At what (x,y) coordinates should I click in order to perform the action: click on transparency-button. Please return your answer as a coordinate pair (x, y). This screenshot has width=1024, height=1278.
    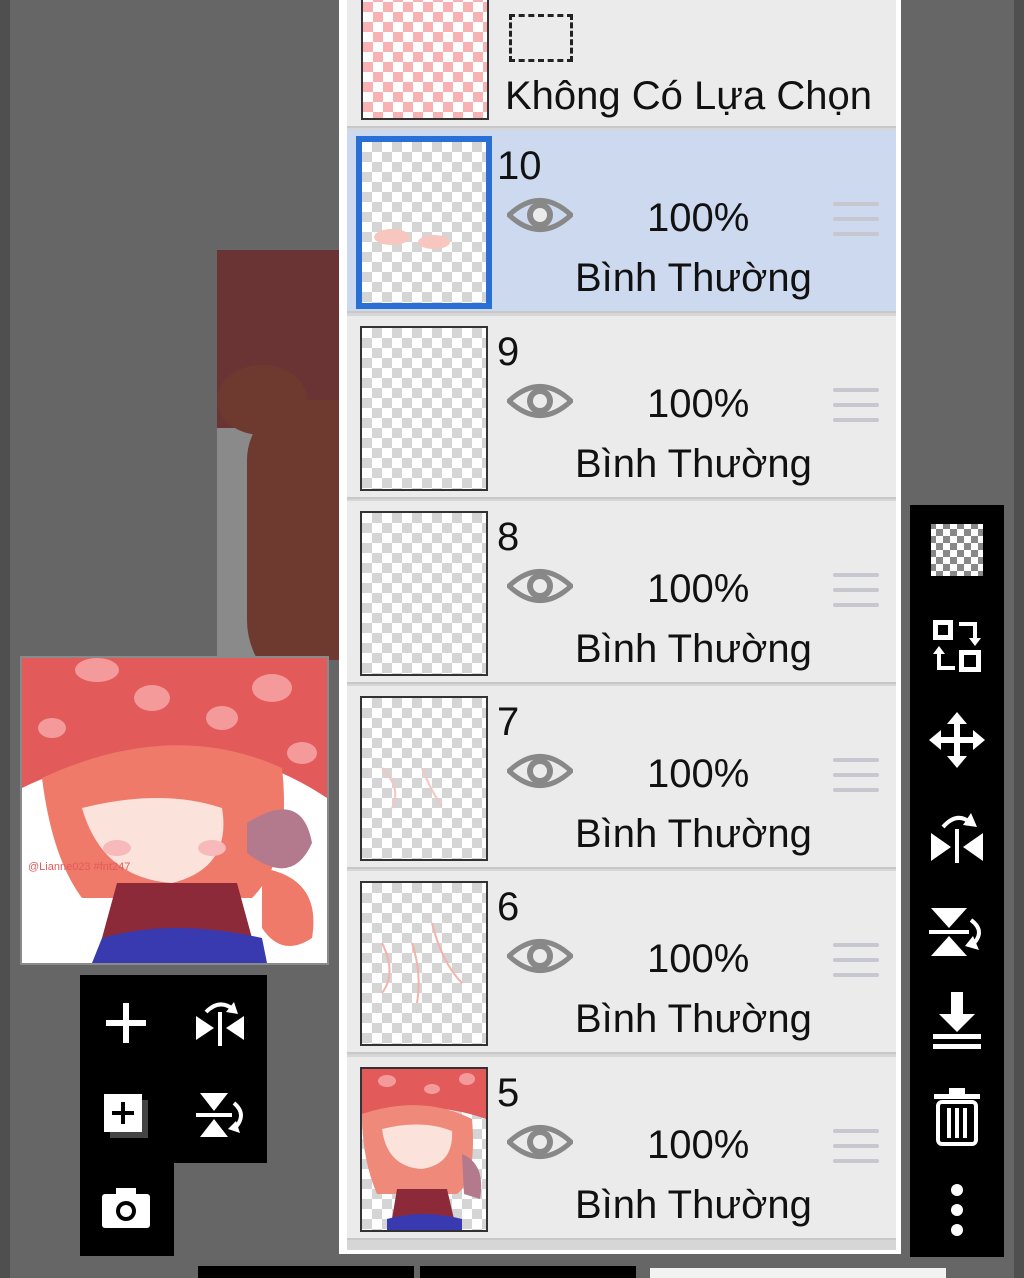
    Looking at the image, I should click on (957, 550).